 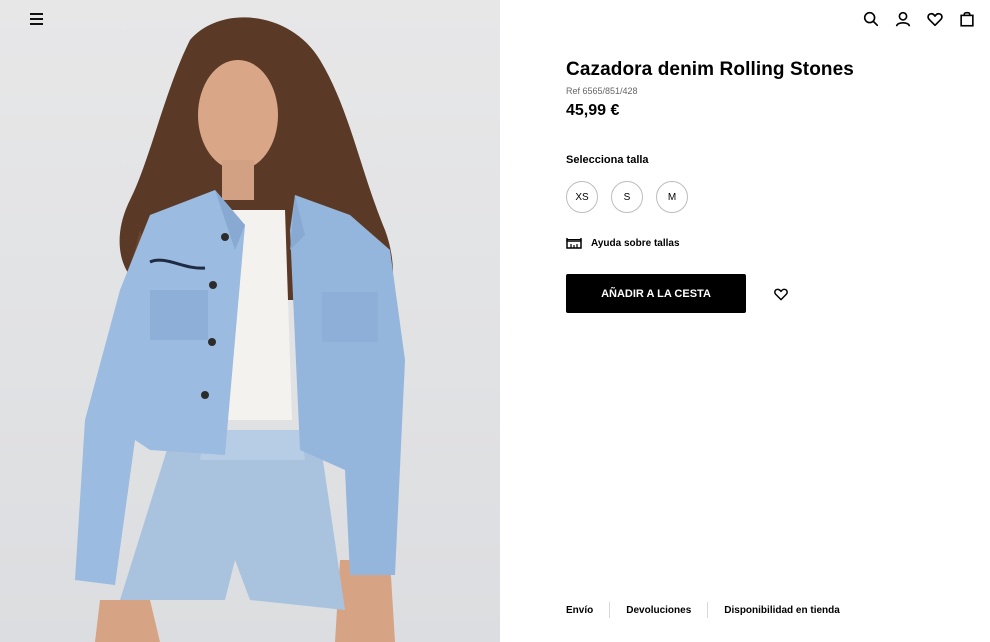 What do you see at coordinates (756, 243) in the screenshot?
I see `size-help-link: Ayuda sobre tallas` at bounding box center [756, 243].